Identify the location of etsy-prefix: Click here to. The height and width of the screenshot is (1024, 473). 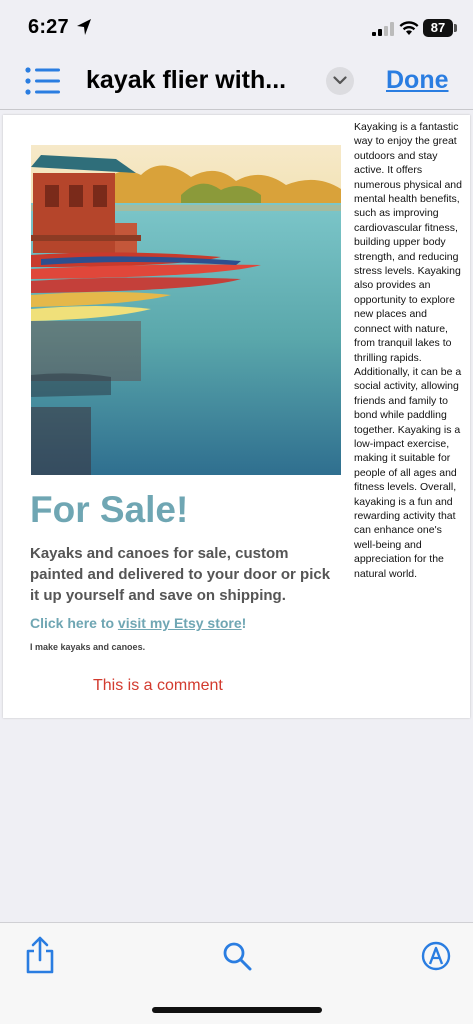
(74, 623).